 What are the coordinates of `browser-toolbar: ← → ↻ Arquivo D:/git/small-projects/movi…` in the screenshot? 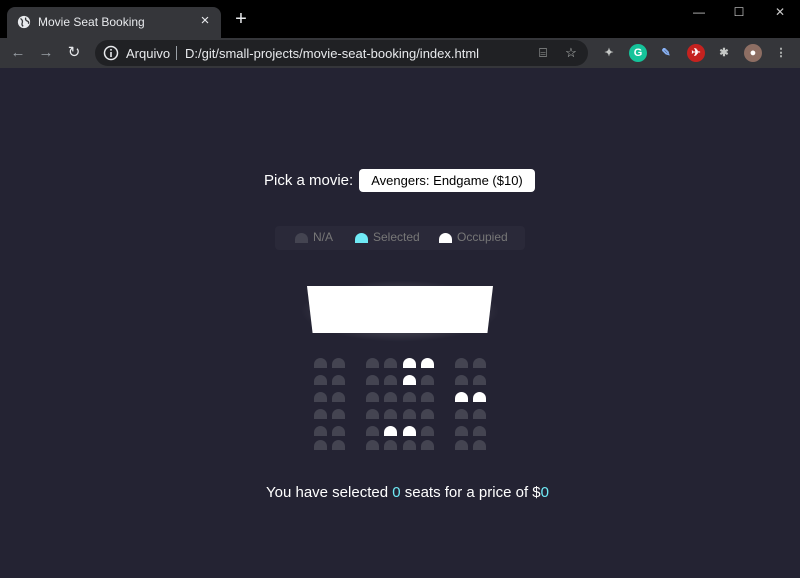 It's located at (400, 53).